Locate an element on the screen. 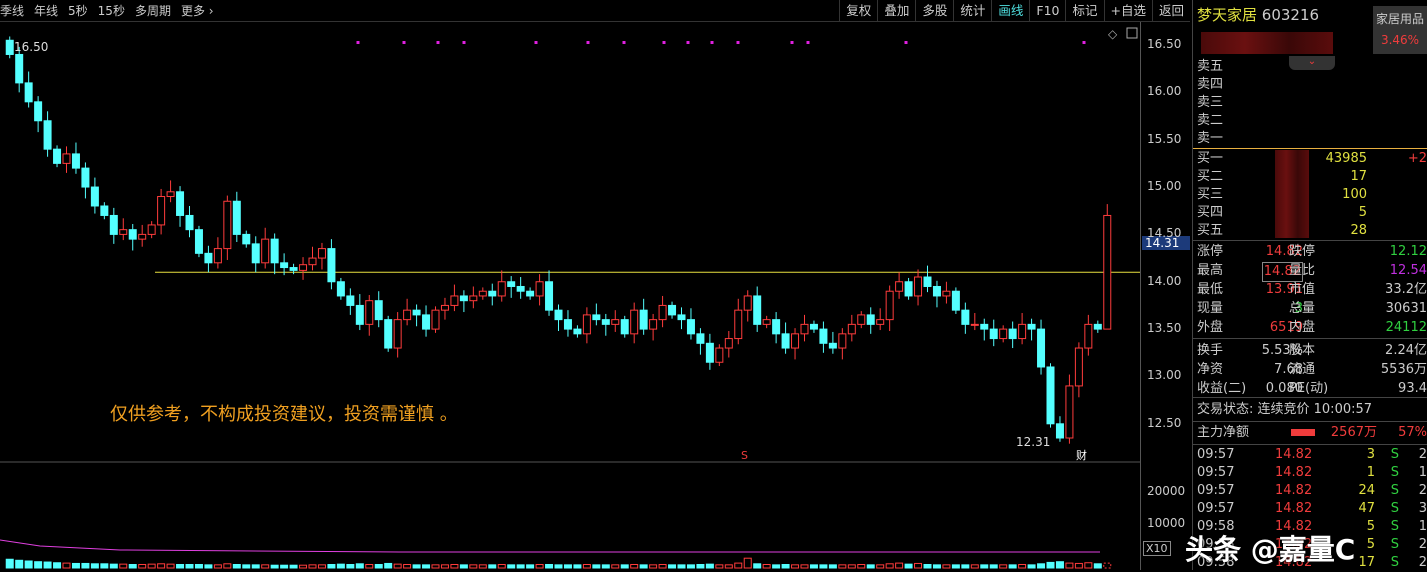  toolbar-button: F10 is located at coordinates (1047, 11).